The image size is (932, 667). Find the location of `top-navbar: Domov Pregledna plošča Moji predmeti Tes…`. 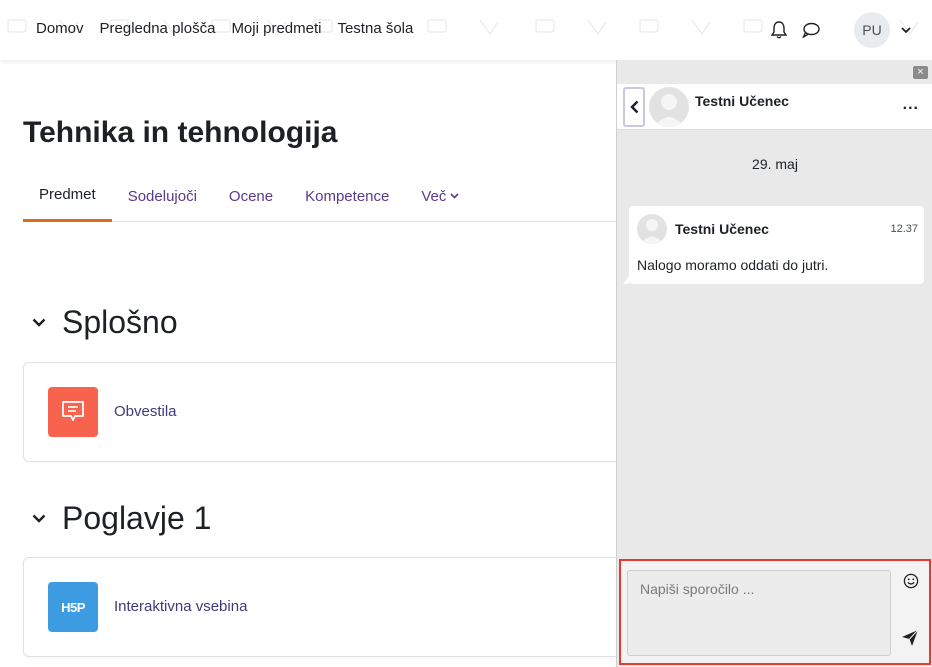

top-navbar: Domov Pregledna plošča Moji predmeti Tes… is located at coordinates (466, 30).